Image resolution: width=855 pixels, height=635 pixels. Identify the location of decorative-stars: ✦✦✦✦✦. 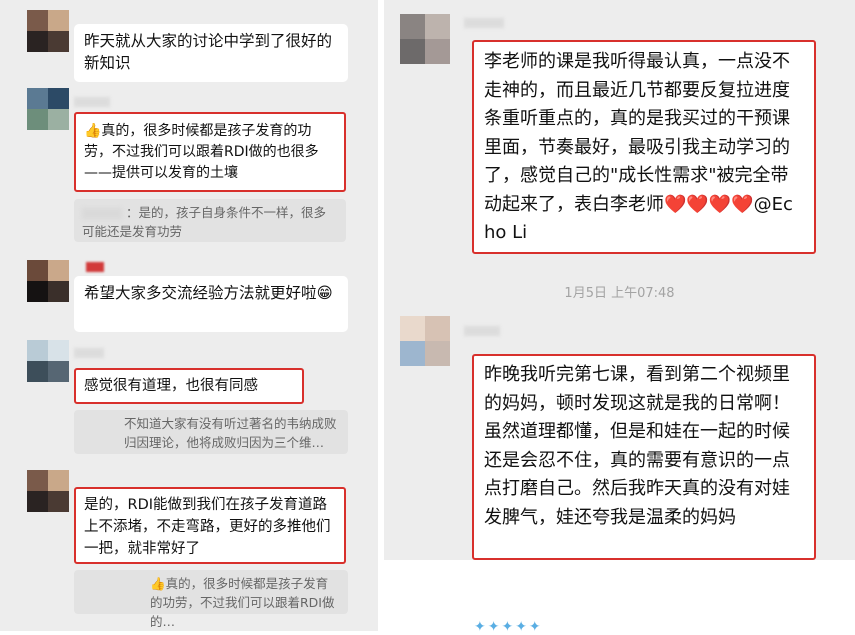
(508, 627).